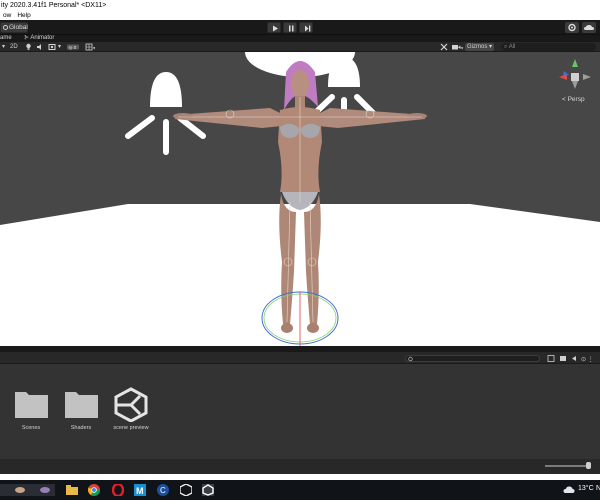 The height and width of the screenshot is (500, 600). I want to click on step-button, so click(306, 27).